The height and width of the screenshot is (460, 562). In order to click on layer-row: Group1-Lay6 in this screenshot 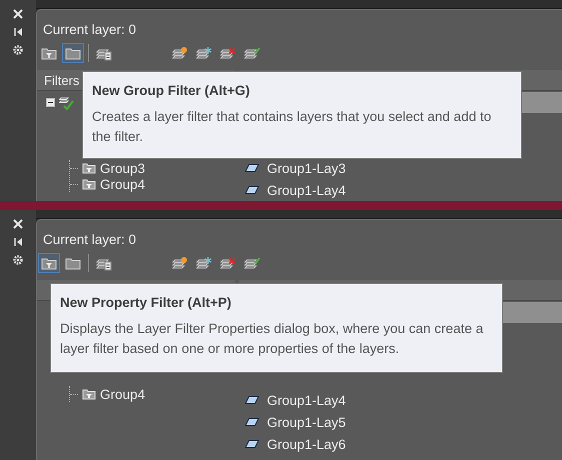, I will do `click(400, 444)`.